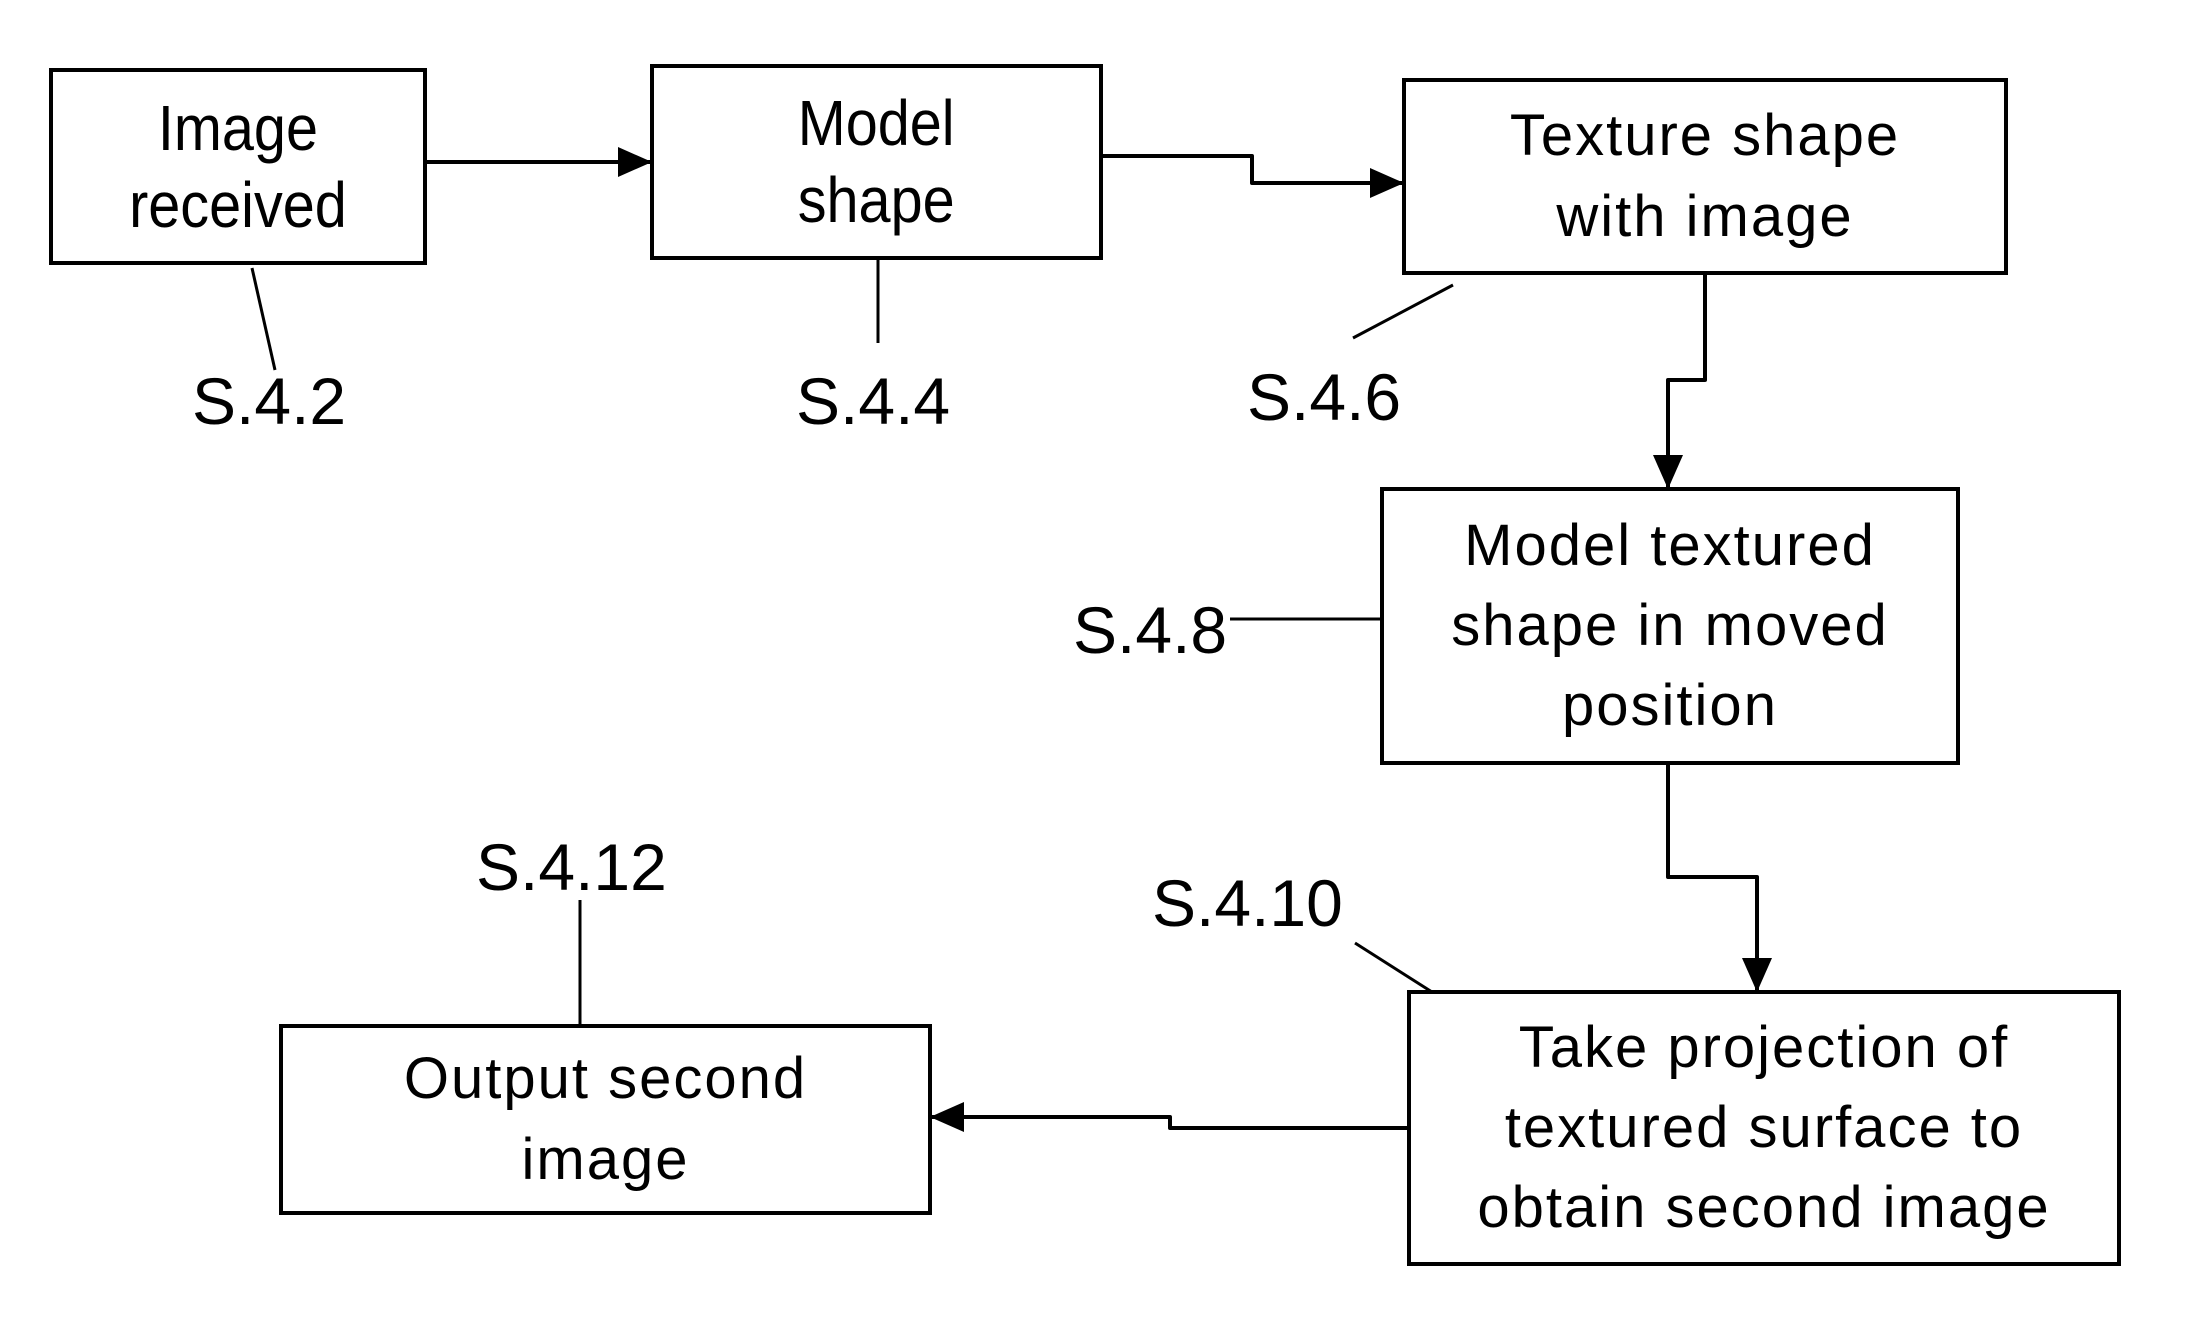 The width and height of the screenshot is (2185, 1324). I want to click on step-reference-label: S.4.10, so click(1247, 903).